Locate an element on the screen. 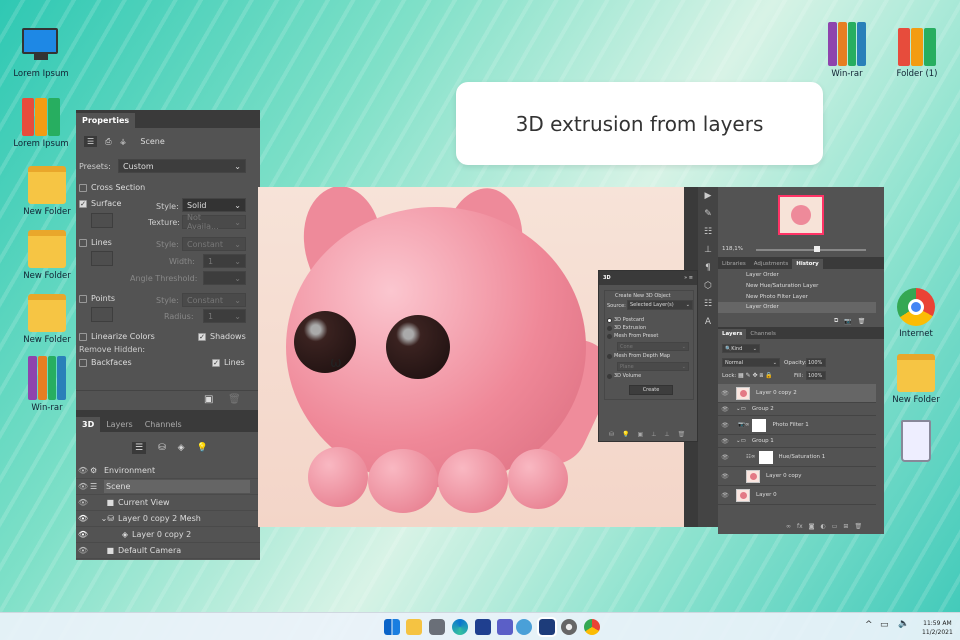  character-icon: A is located at coordinates (708, 322).